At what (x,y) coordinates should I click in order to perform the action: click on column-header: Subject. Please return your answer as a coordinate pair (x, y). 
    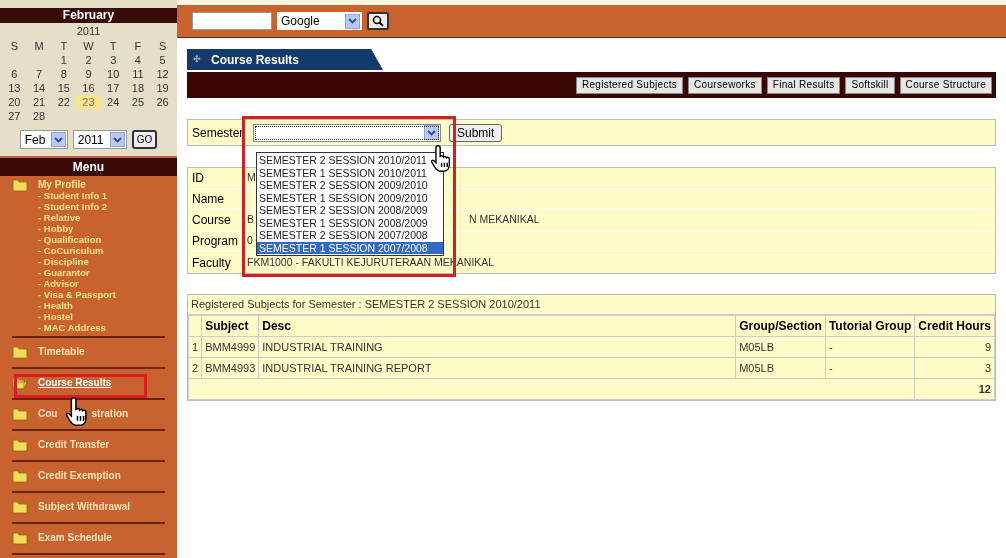
    Looking at the image, I should click on (230, 326).